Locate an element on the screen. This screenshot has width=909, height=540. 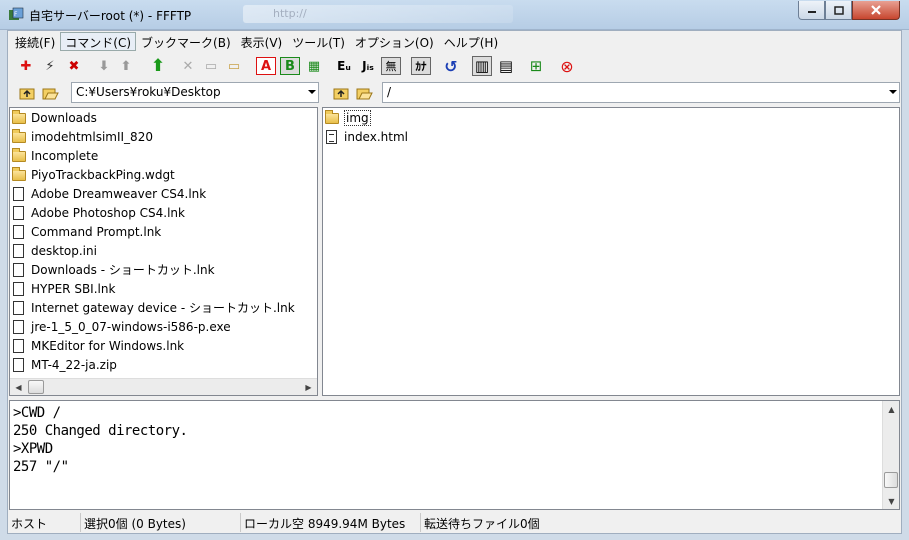
scroll-down-icon: ▼ is located at coordinates (891, 501).